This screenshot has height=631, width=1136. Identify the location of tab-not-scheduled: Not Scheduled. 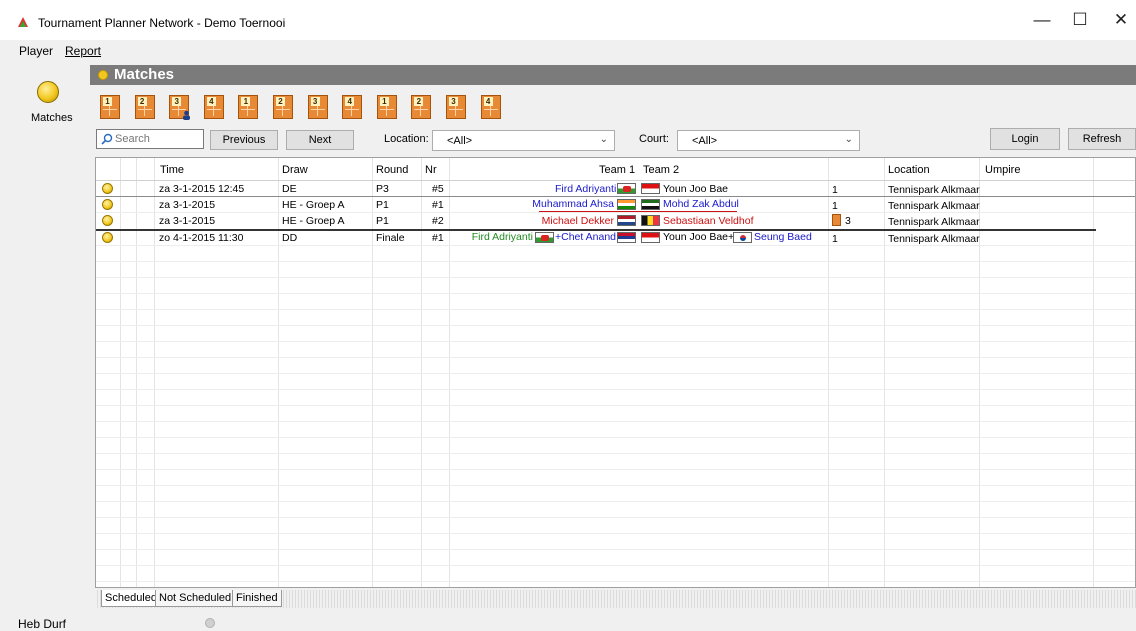
(195, 598).